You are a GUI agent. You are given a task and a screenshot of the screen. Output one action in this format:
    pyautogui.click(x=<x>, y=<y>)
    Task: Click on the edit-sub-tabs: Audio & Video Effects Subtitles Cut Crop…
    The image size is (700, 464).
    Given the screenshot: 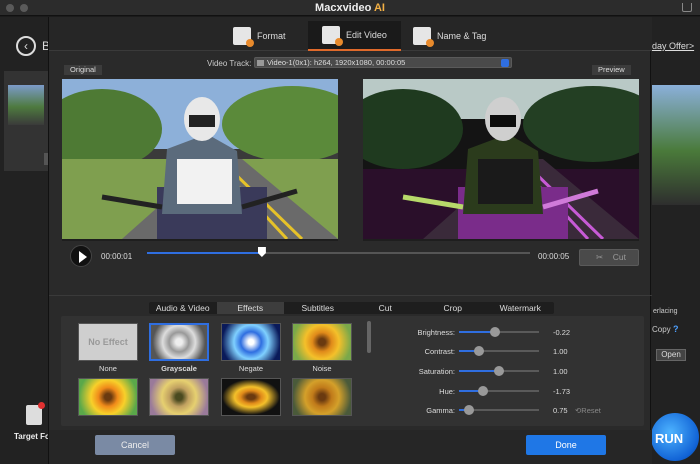 What is the action you would take?
    pyautogui.click(x=351, y=308)
    